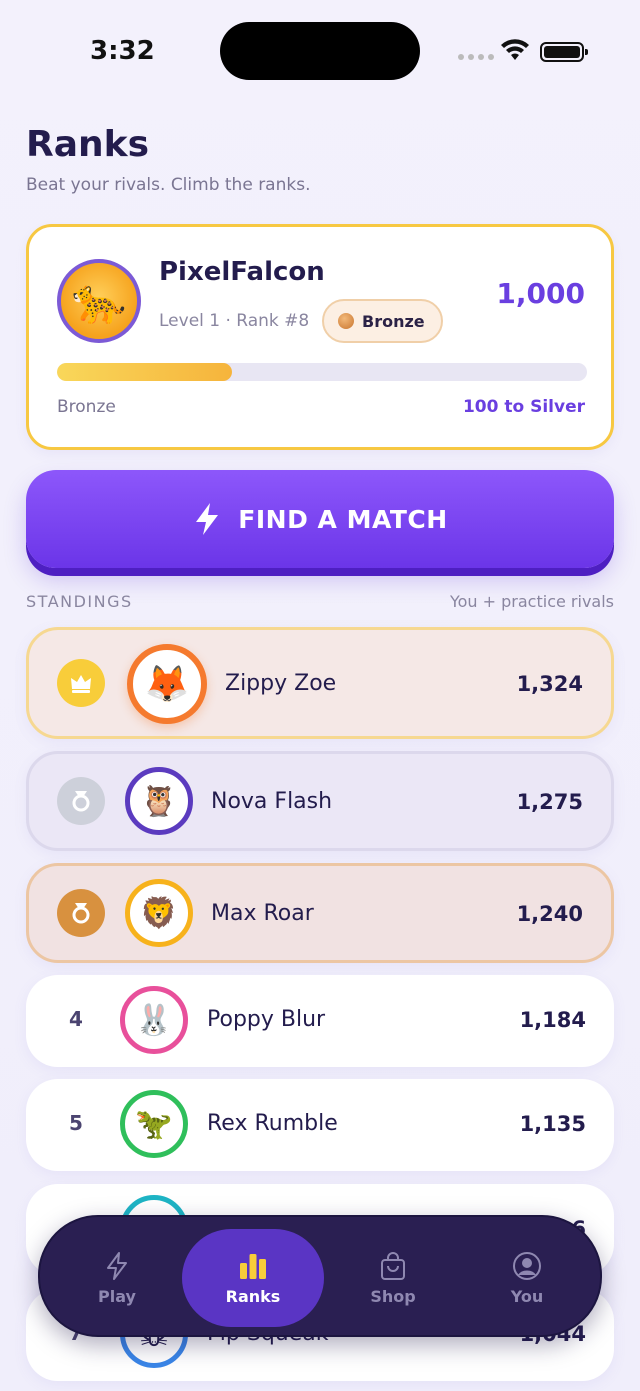 The width and height of the screenshot is (640, 1391). What do you see at coordinates (531, 601) in the screenshot?
I see `standings-note: You + practice rivals` at bounding box center [531, 601].